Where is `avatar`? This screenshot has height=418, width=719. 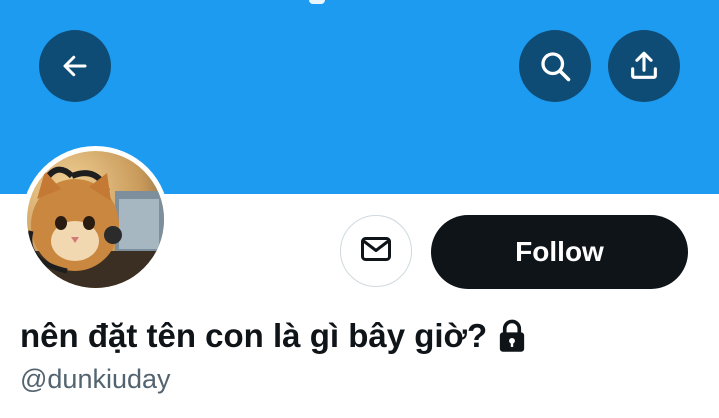 avatar is located at coordinates (95, 219).